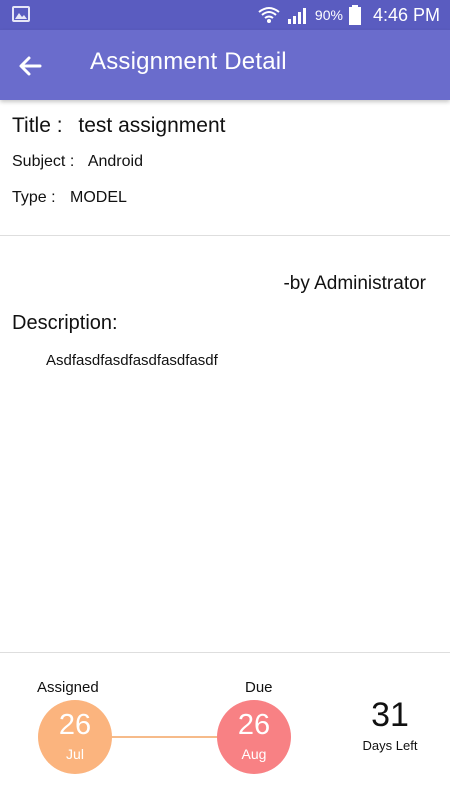 This screenshot has height=800, width=450. I want to click on battery-icon, so click(354, 15).